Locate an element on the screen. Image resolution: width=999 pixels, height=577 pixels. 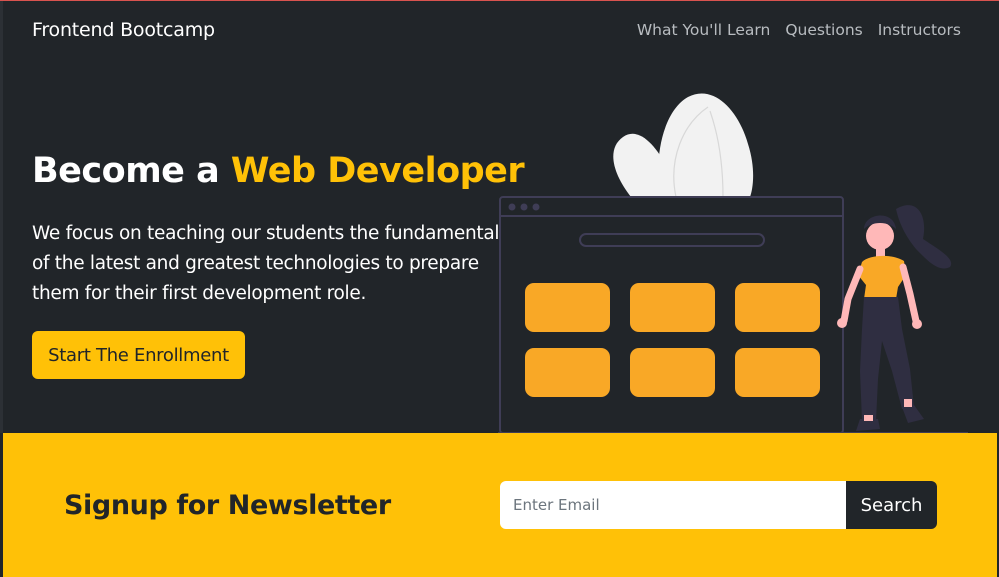
left-edge is located at coordinates (1, 217).